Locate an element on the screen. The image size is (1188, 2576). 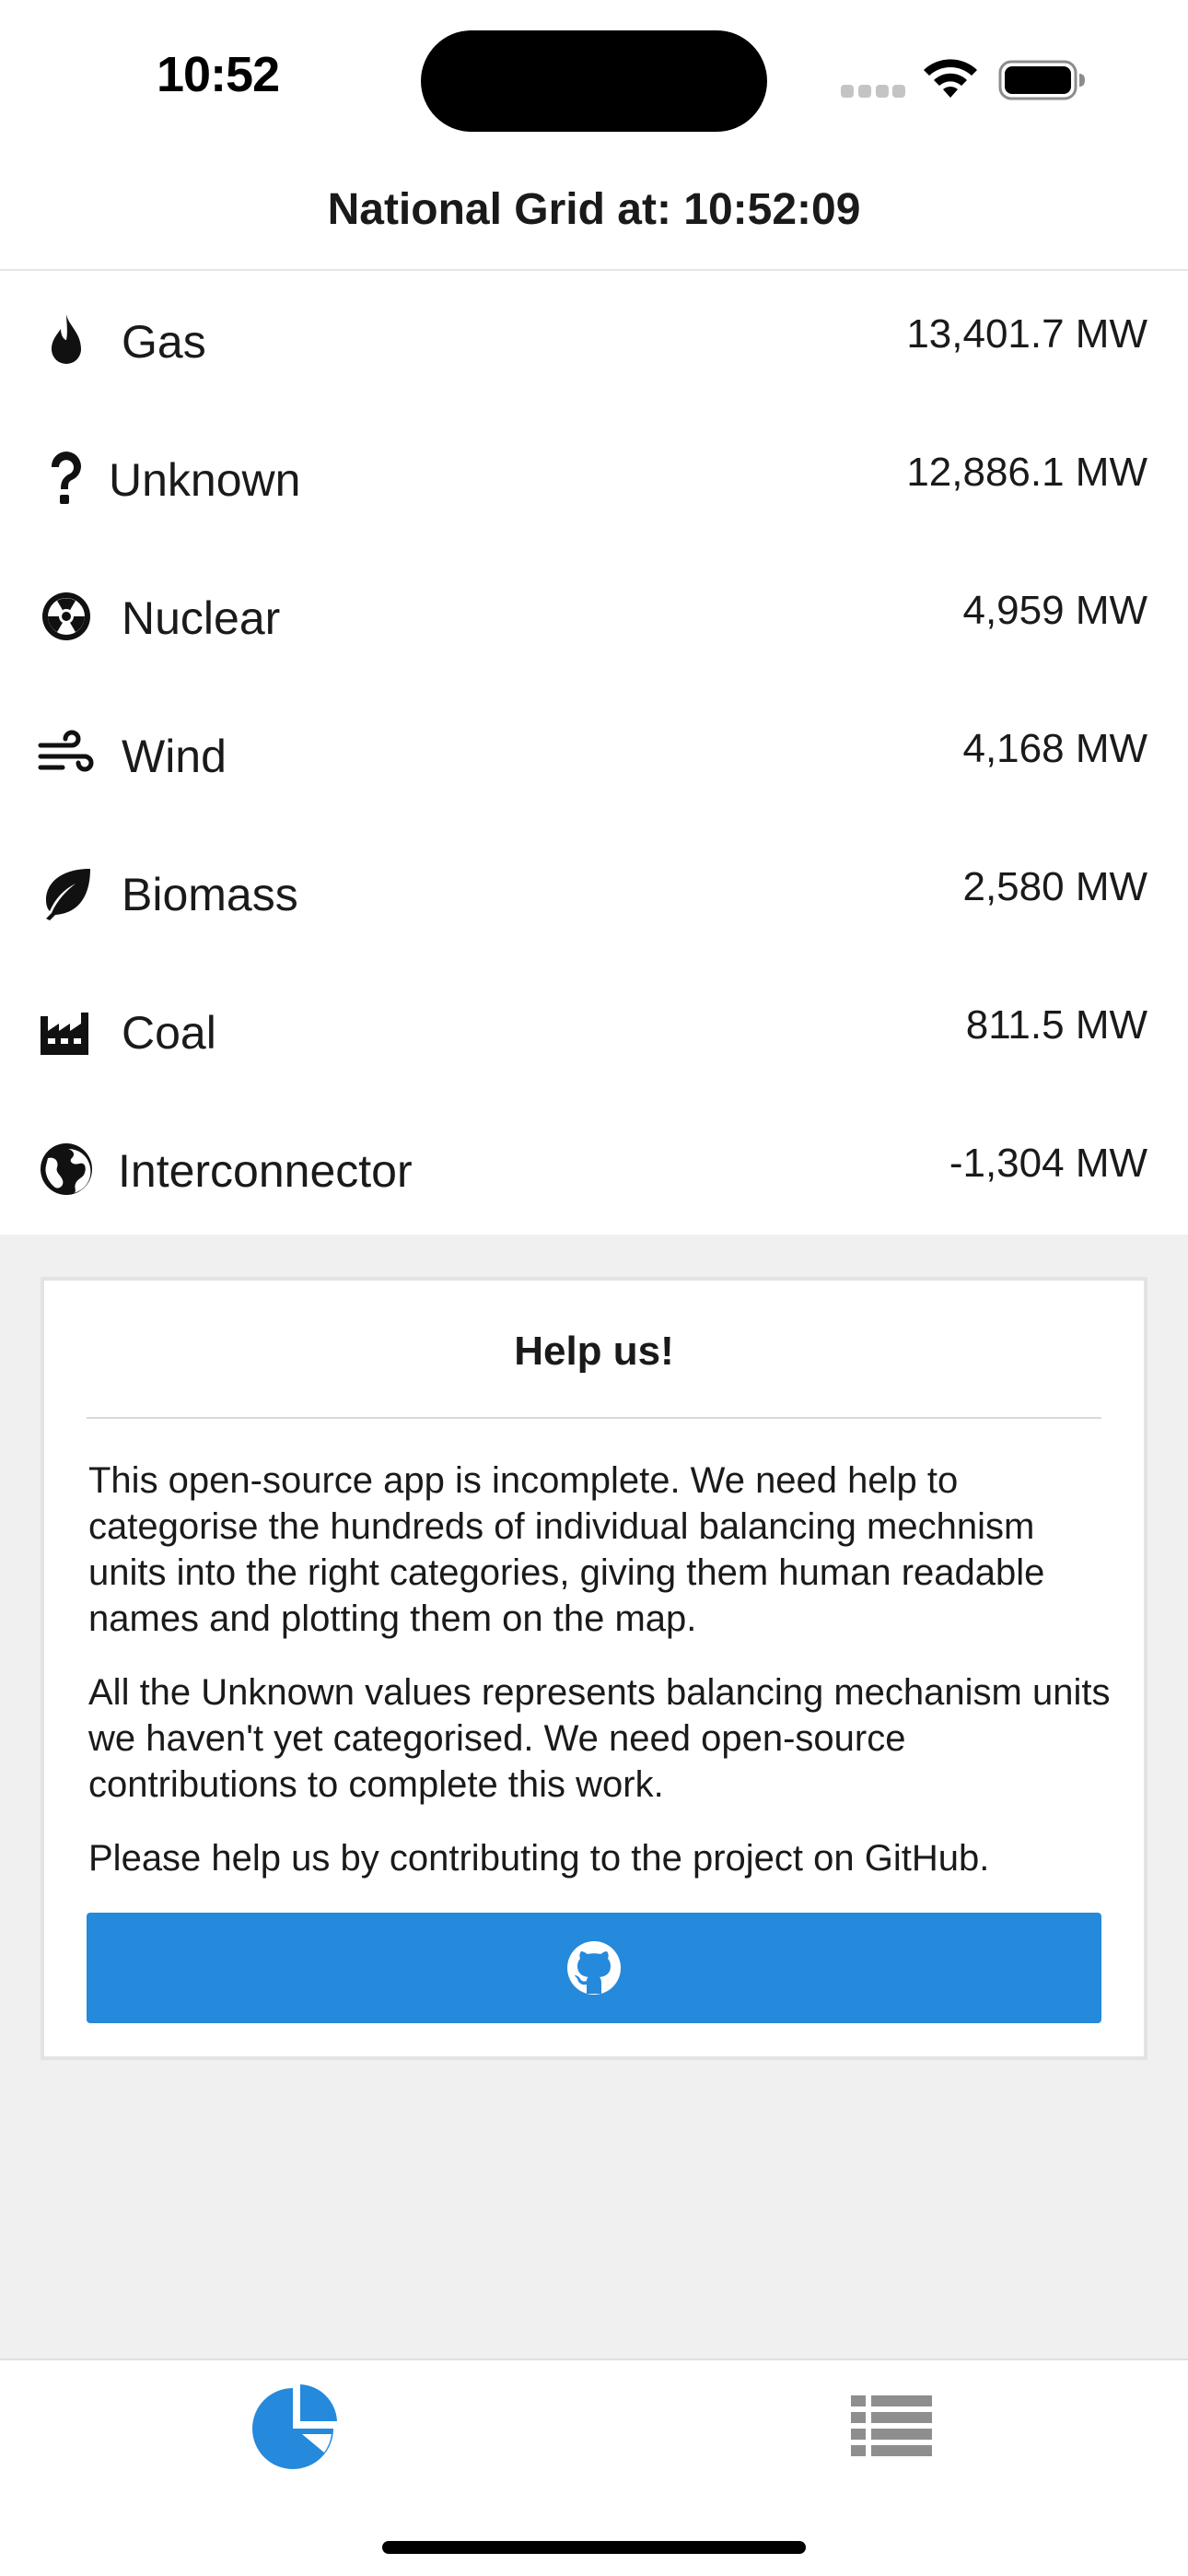
fuel-label: Wind is located at coordinates (174, 756).